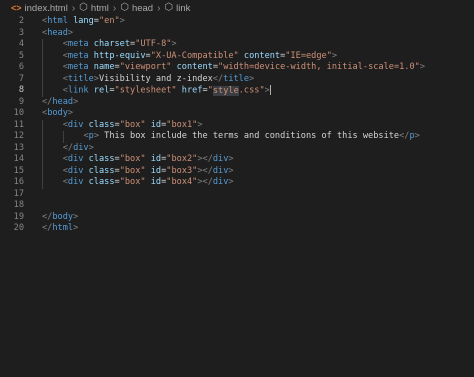 This screenshot has height=377, width=474. I want to click on line-number: 2, so click(21, 21).